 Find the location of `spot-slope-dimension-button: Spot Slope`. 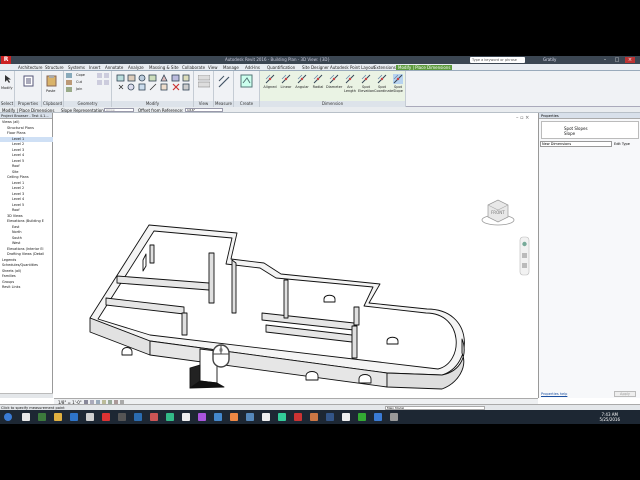

spot-slope-dimension-button: Spot Slope is located at coordinates (398, 89).